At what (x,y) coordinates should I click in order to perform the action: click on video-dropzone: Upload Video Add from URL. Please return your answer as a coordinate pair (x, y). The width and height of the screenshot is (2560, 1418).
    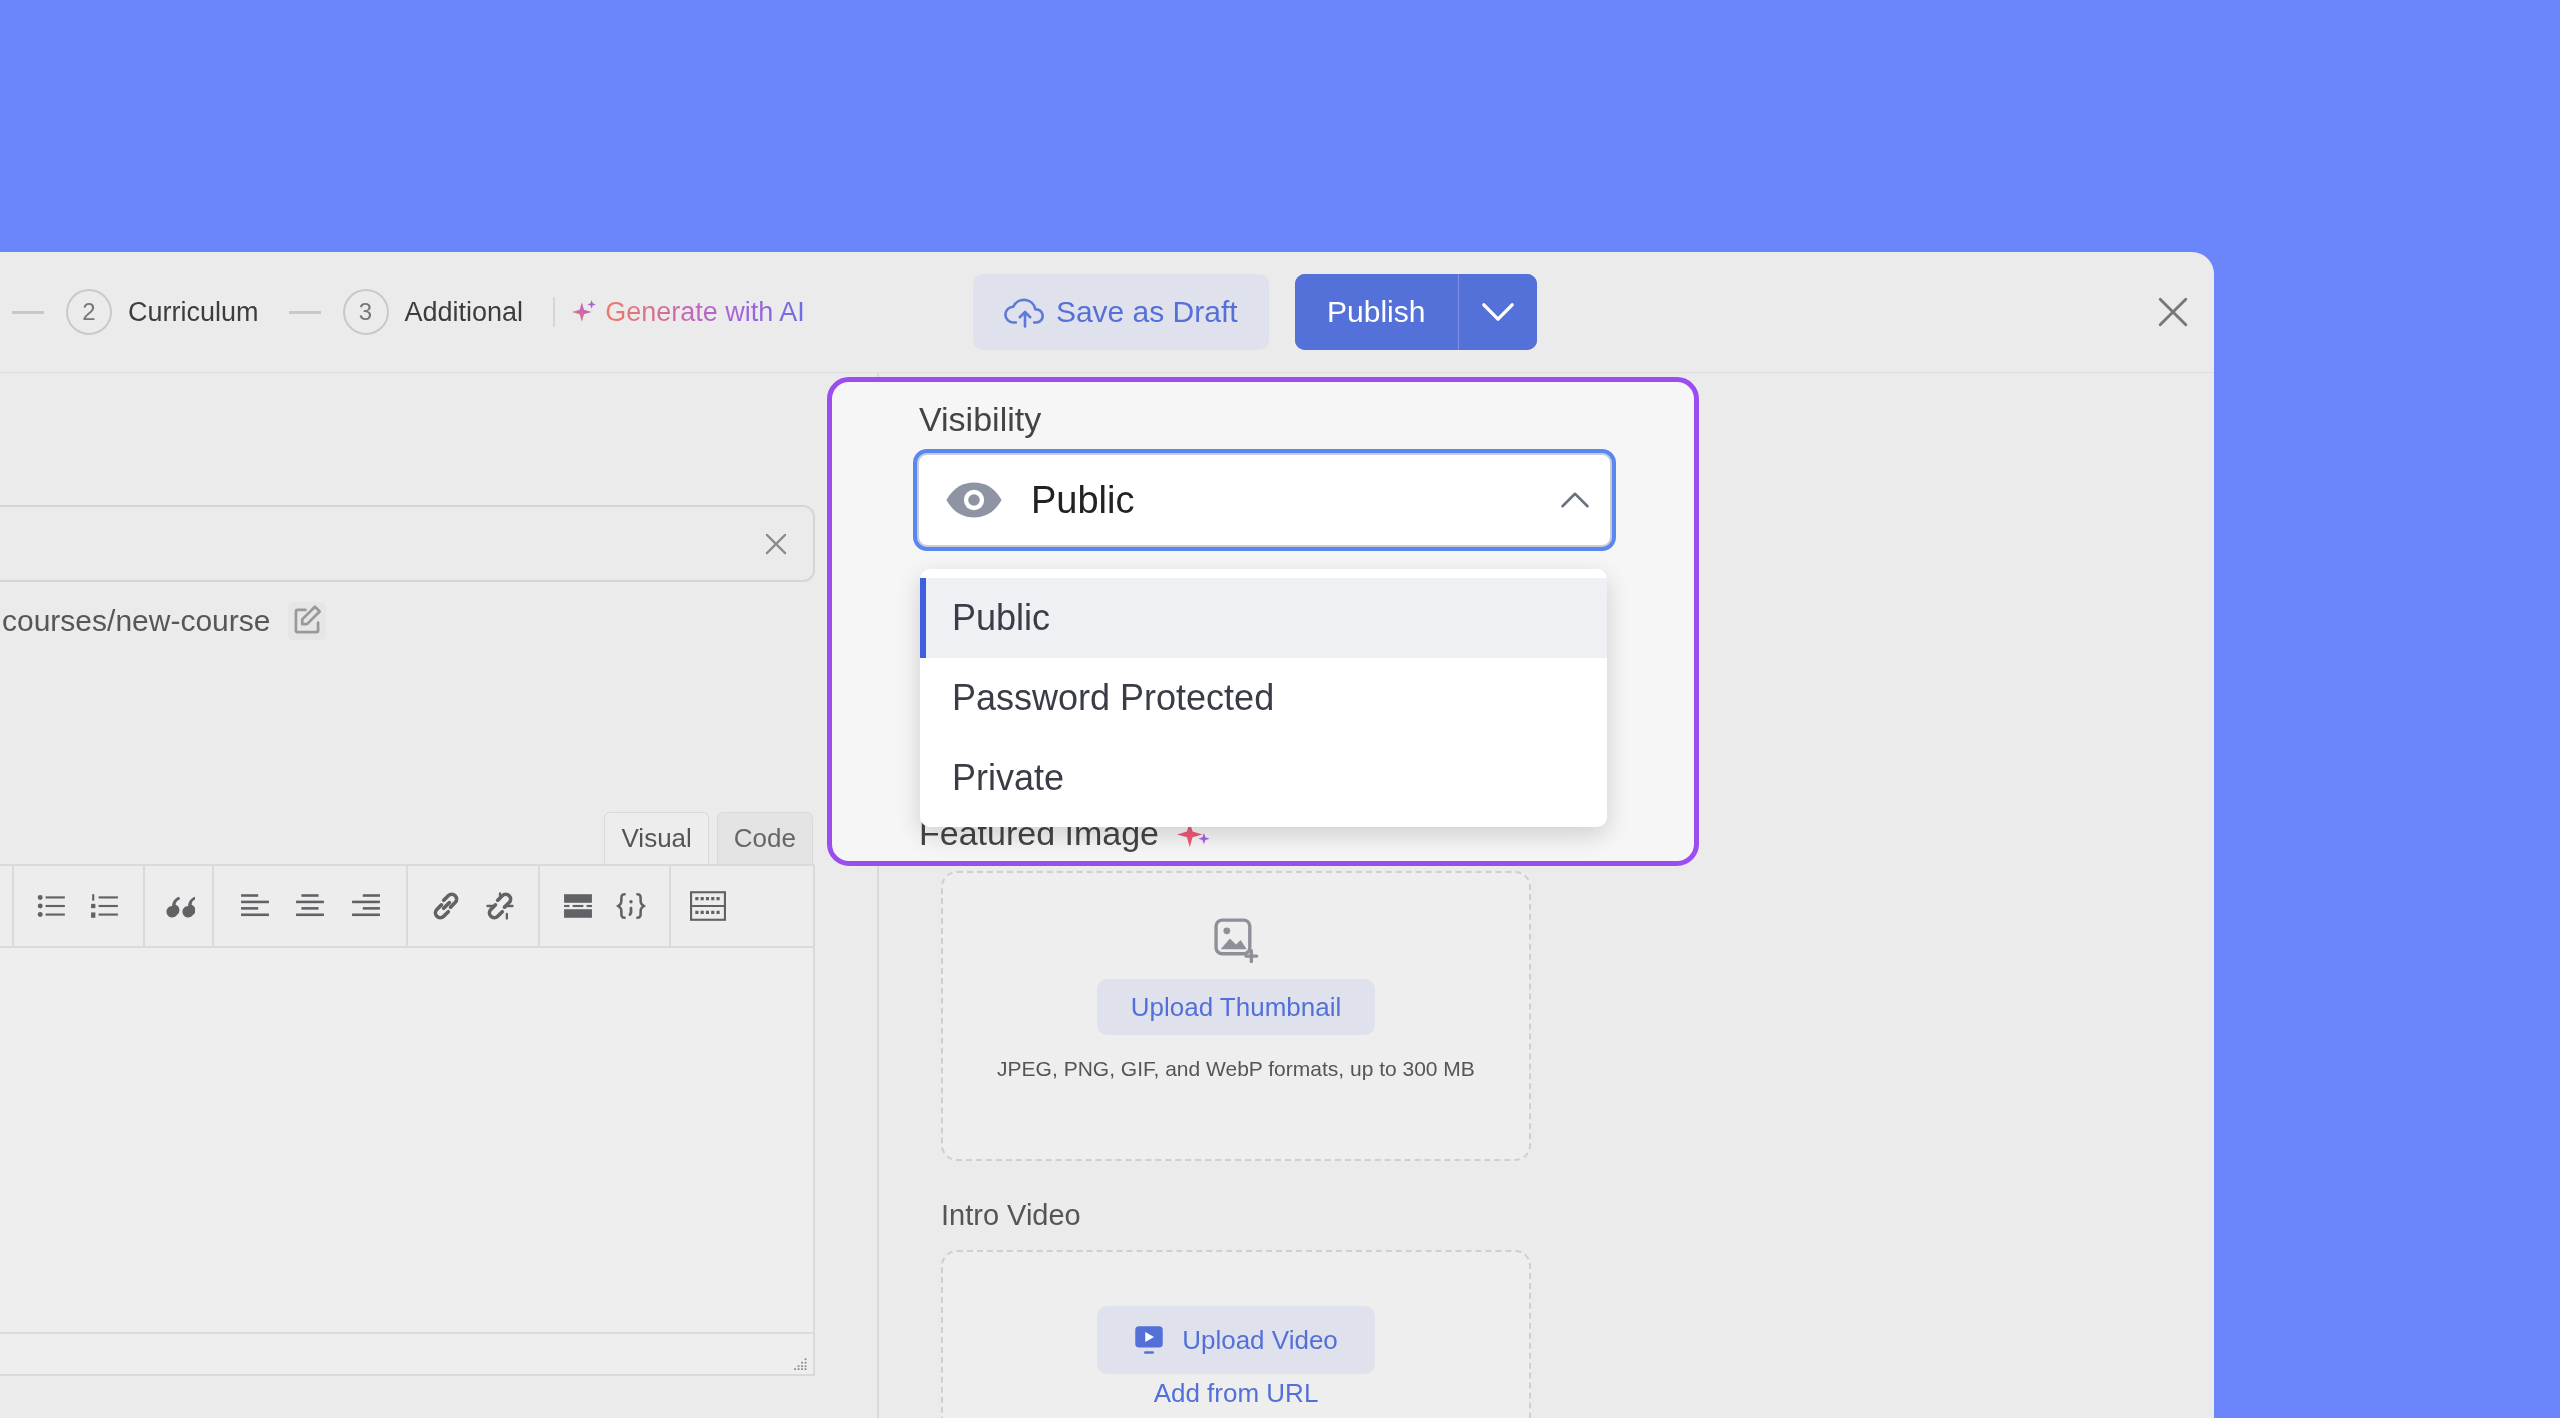
    Looking at the image, I should click on (1236, 1334).